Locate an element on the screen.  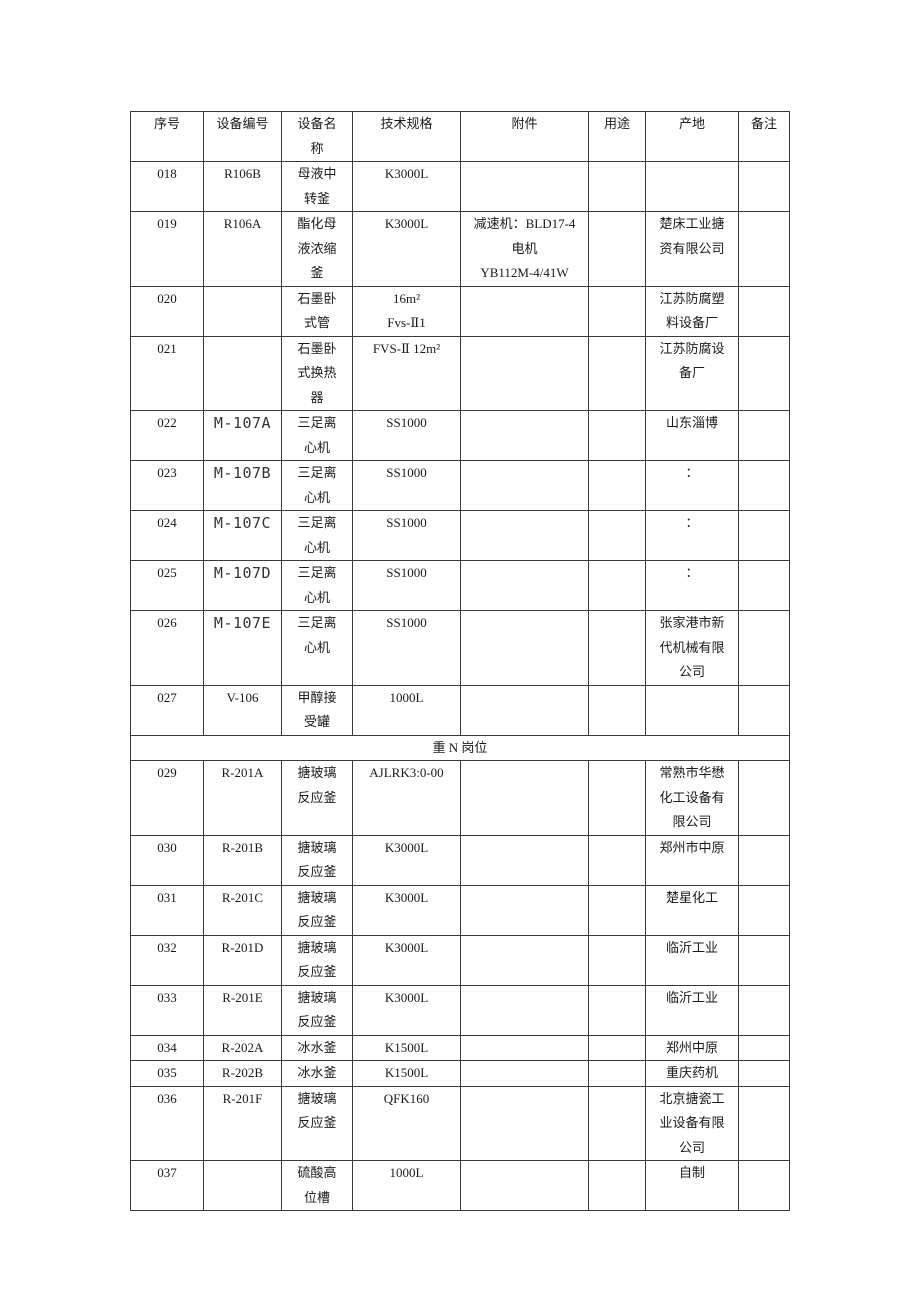
cell-no: 030 is located at coordinates (167, 860).